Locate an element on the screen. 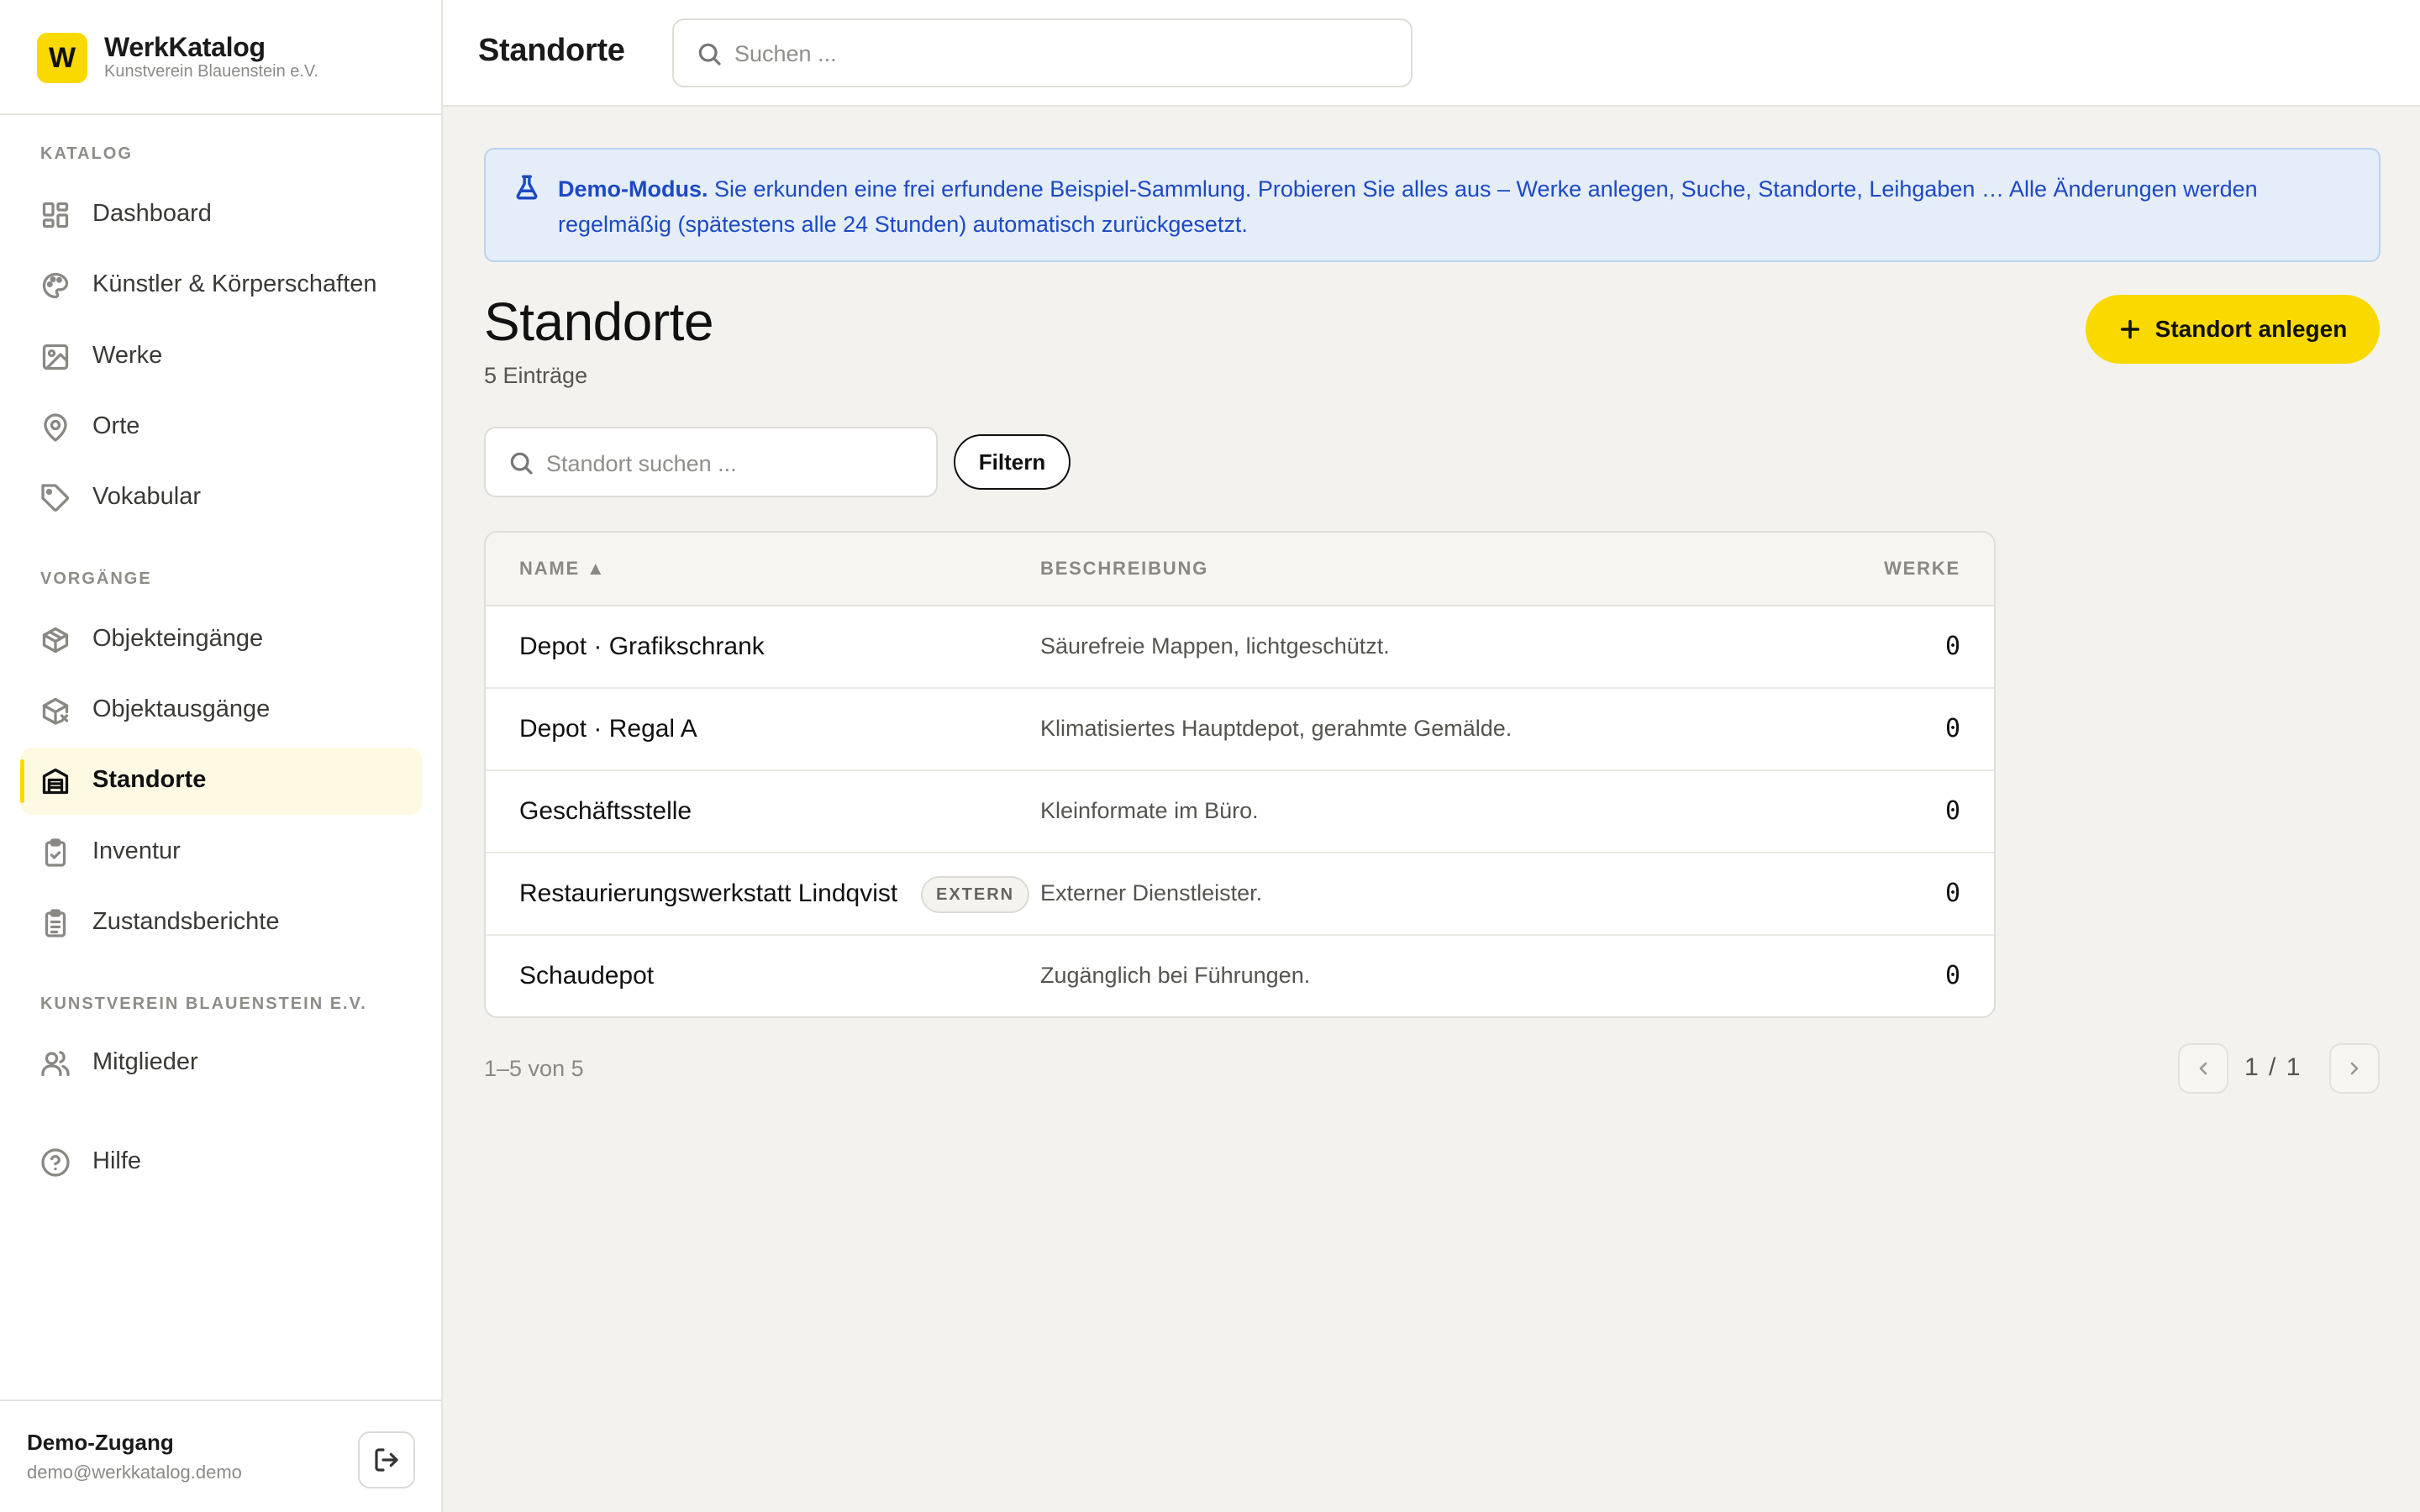  sidebar-item-label: Vokabular is located at coordinates (146, 496).